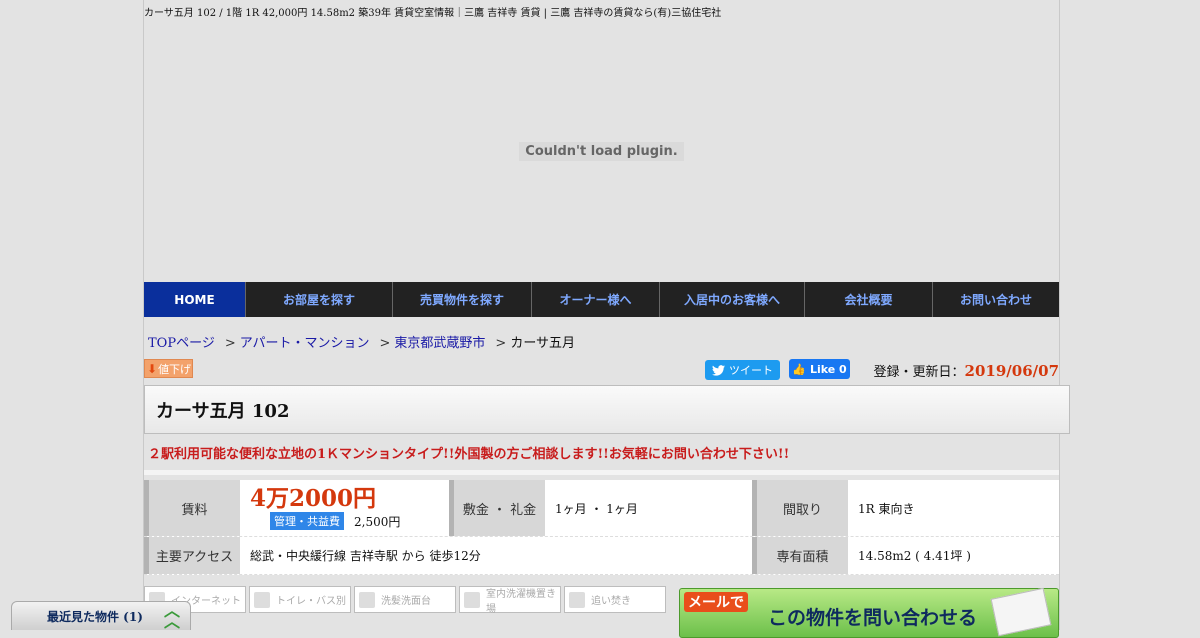 The height and width of the screenshot is (638, 1200). I want to click on breadcrumb-current: カーサ五月, so click(543, 343).